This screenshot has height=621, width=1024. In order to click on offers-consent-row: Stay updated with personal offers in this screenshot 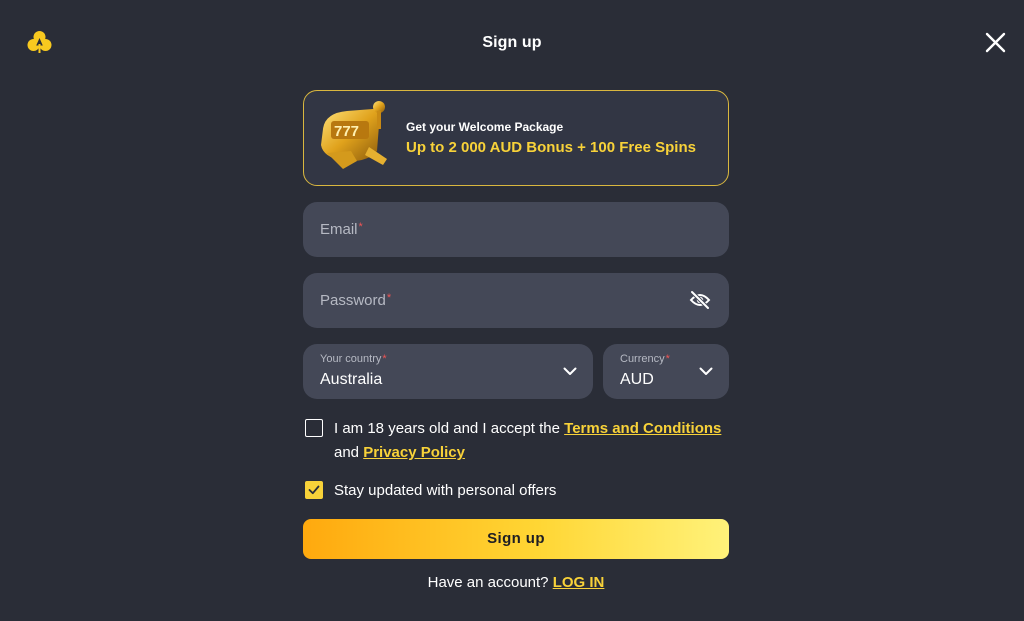, I will do `click(516, 491)`.